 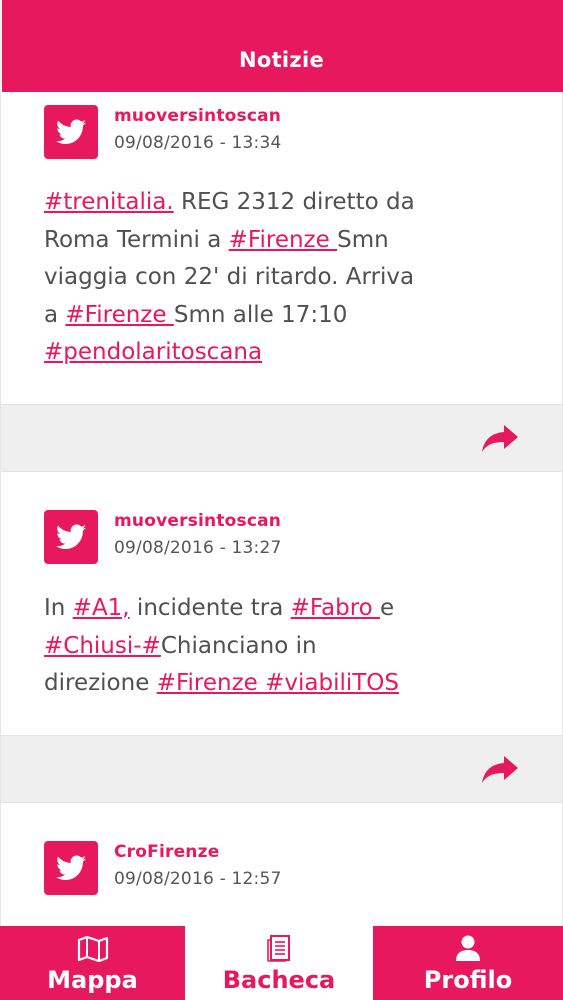 What do you see at coordinates (55, 314) in the screenshot?
I see `post-text-segment: a` at bounding box center [55, 314].